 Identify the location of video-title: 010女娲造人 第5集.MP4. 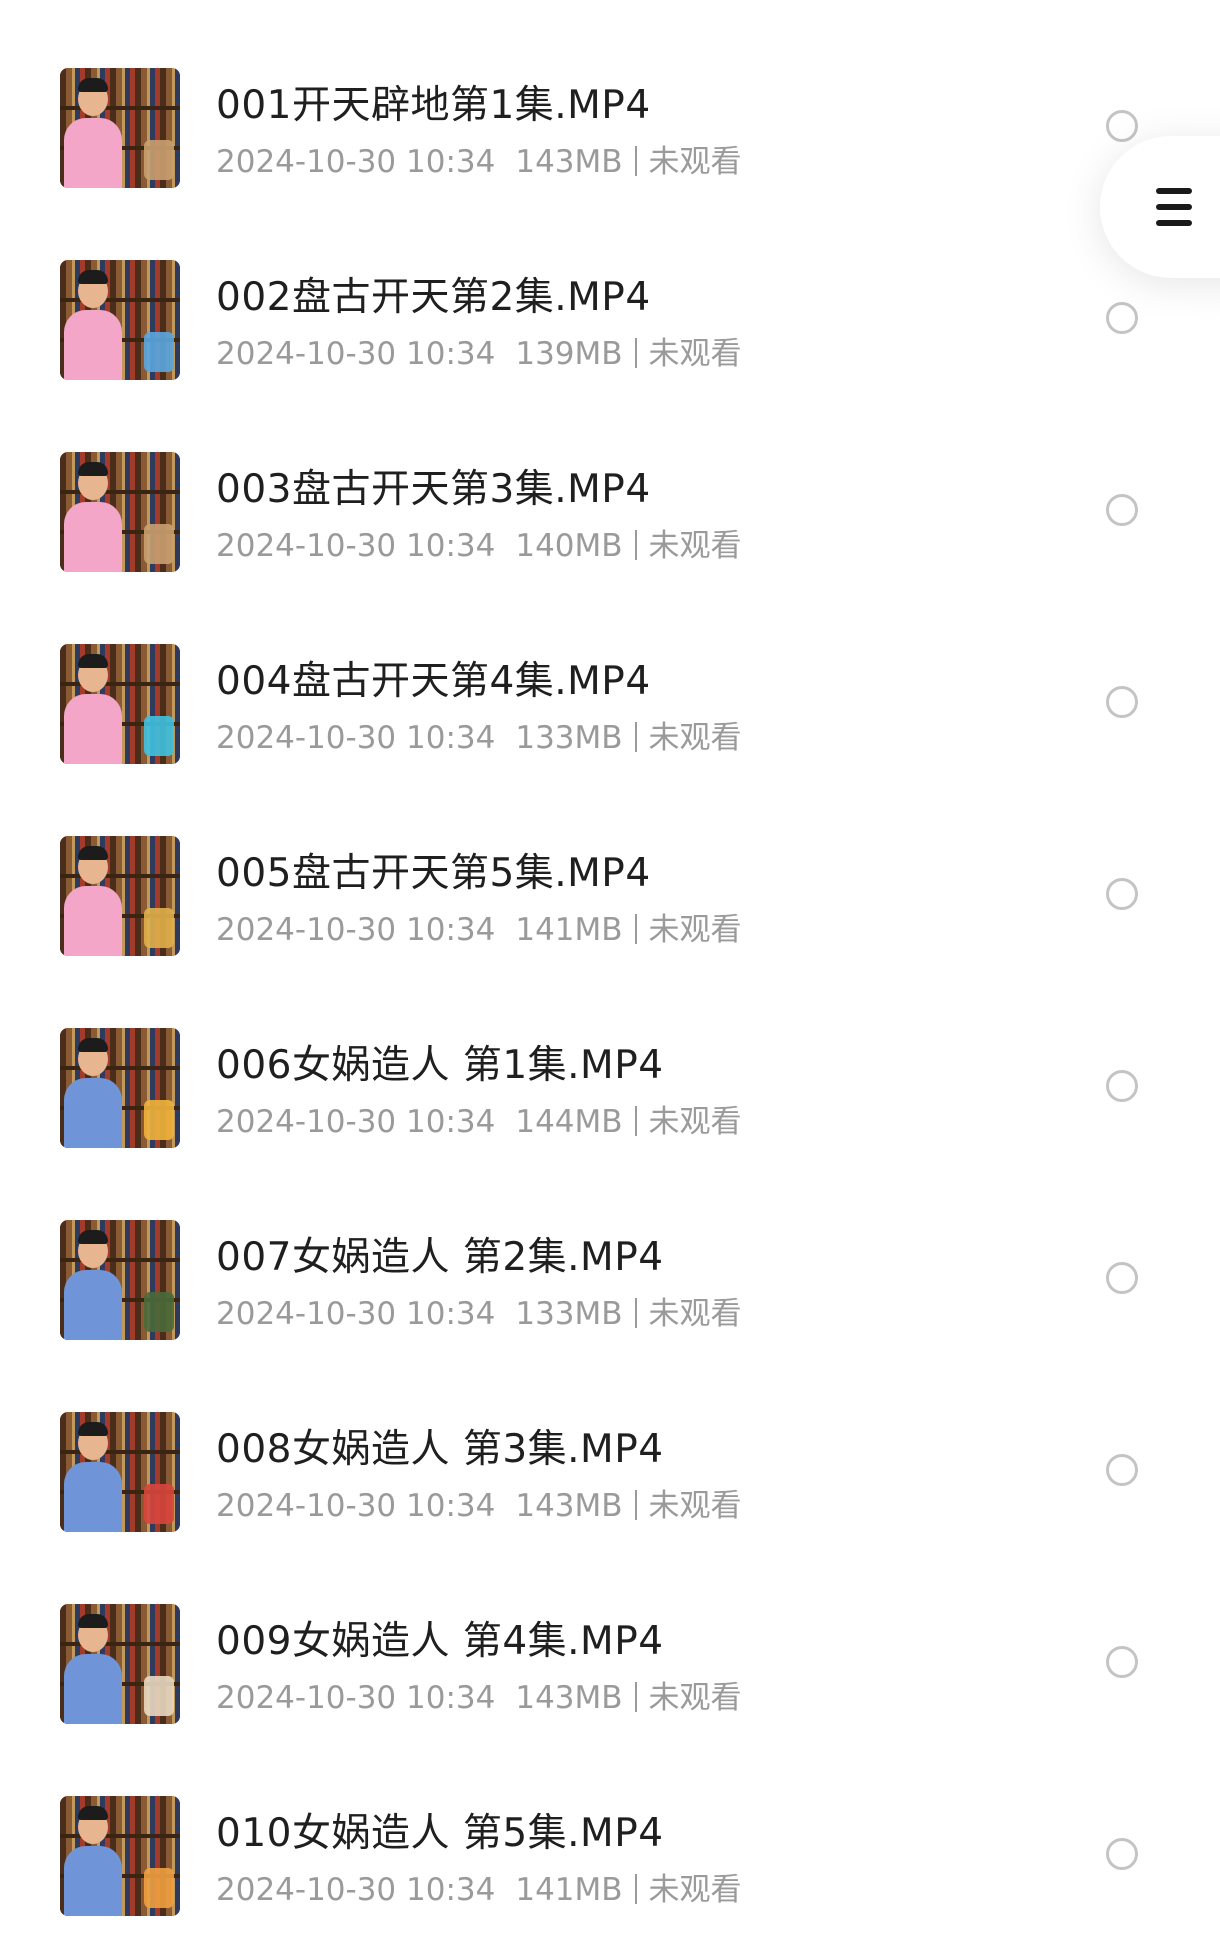
(440, 1833).